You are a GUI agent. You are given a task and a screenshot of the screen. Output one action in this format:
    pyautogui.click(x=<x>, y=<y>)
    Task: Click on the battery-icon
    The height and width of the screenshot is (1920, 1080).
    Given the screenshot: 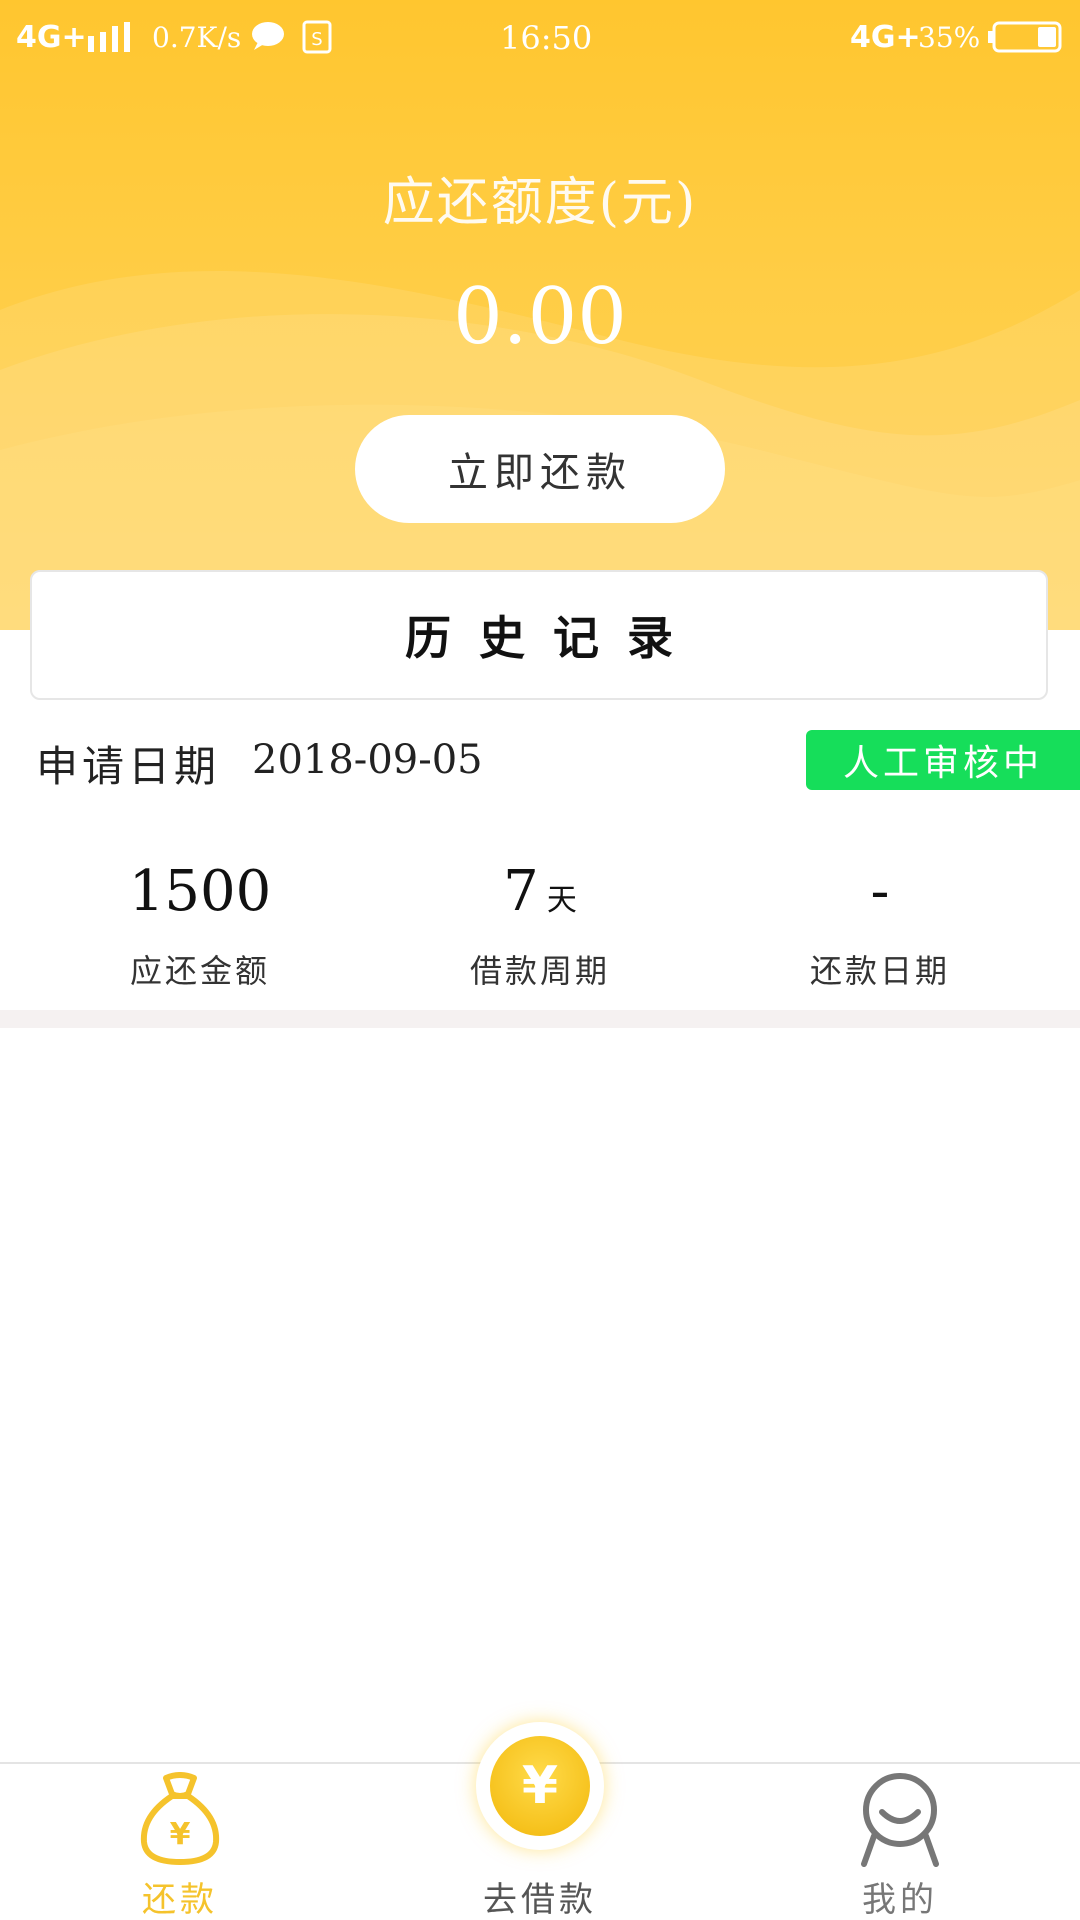 What is the action you would take?
    pyautogui.click(x=1025, y=37)
    